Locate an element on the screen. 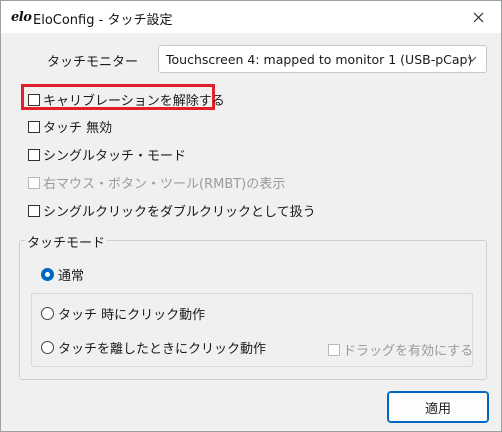 The image size is (502, 432). elo-logo: elo is located at coordinates (21, 17).